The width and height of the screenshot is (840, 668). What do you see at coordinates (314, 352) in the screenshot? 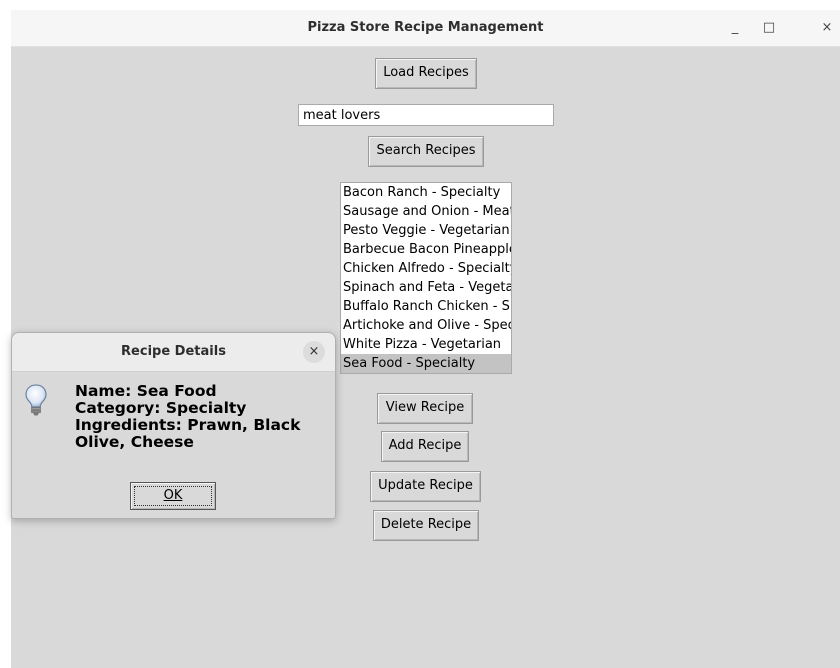
I see `dialog-close-button: ×` at bounding box center [314, 352].